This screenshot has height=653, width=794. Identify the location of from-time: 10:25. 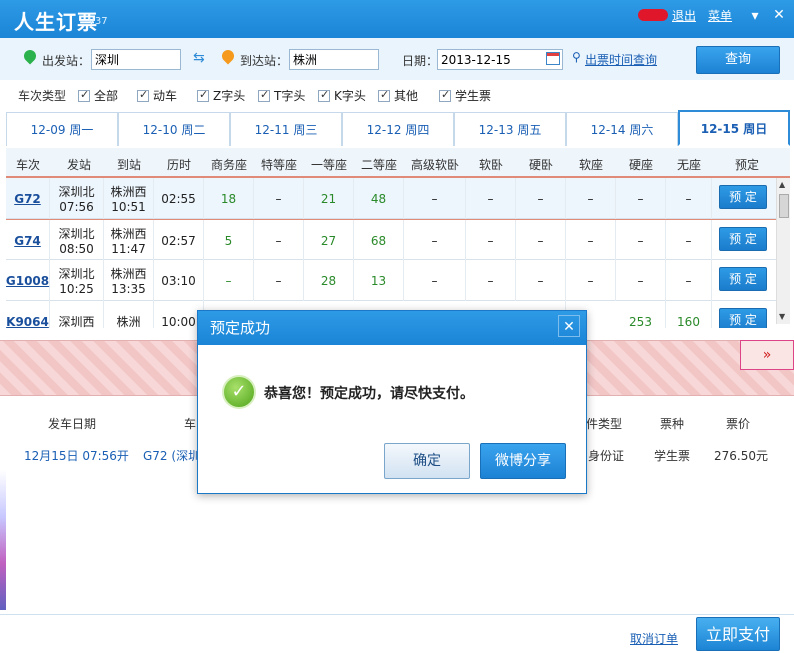
(76, 289).